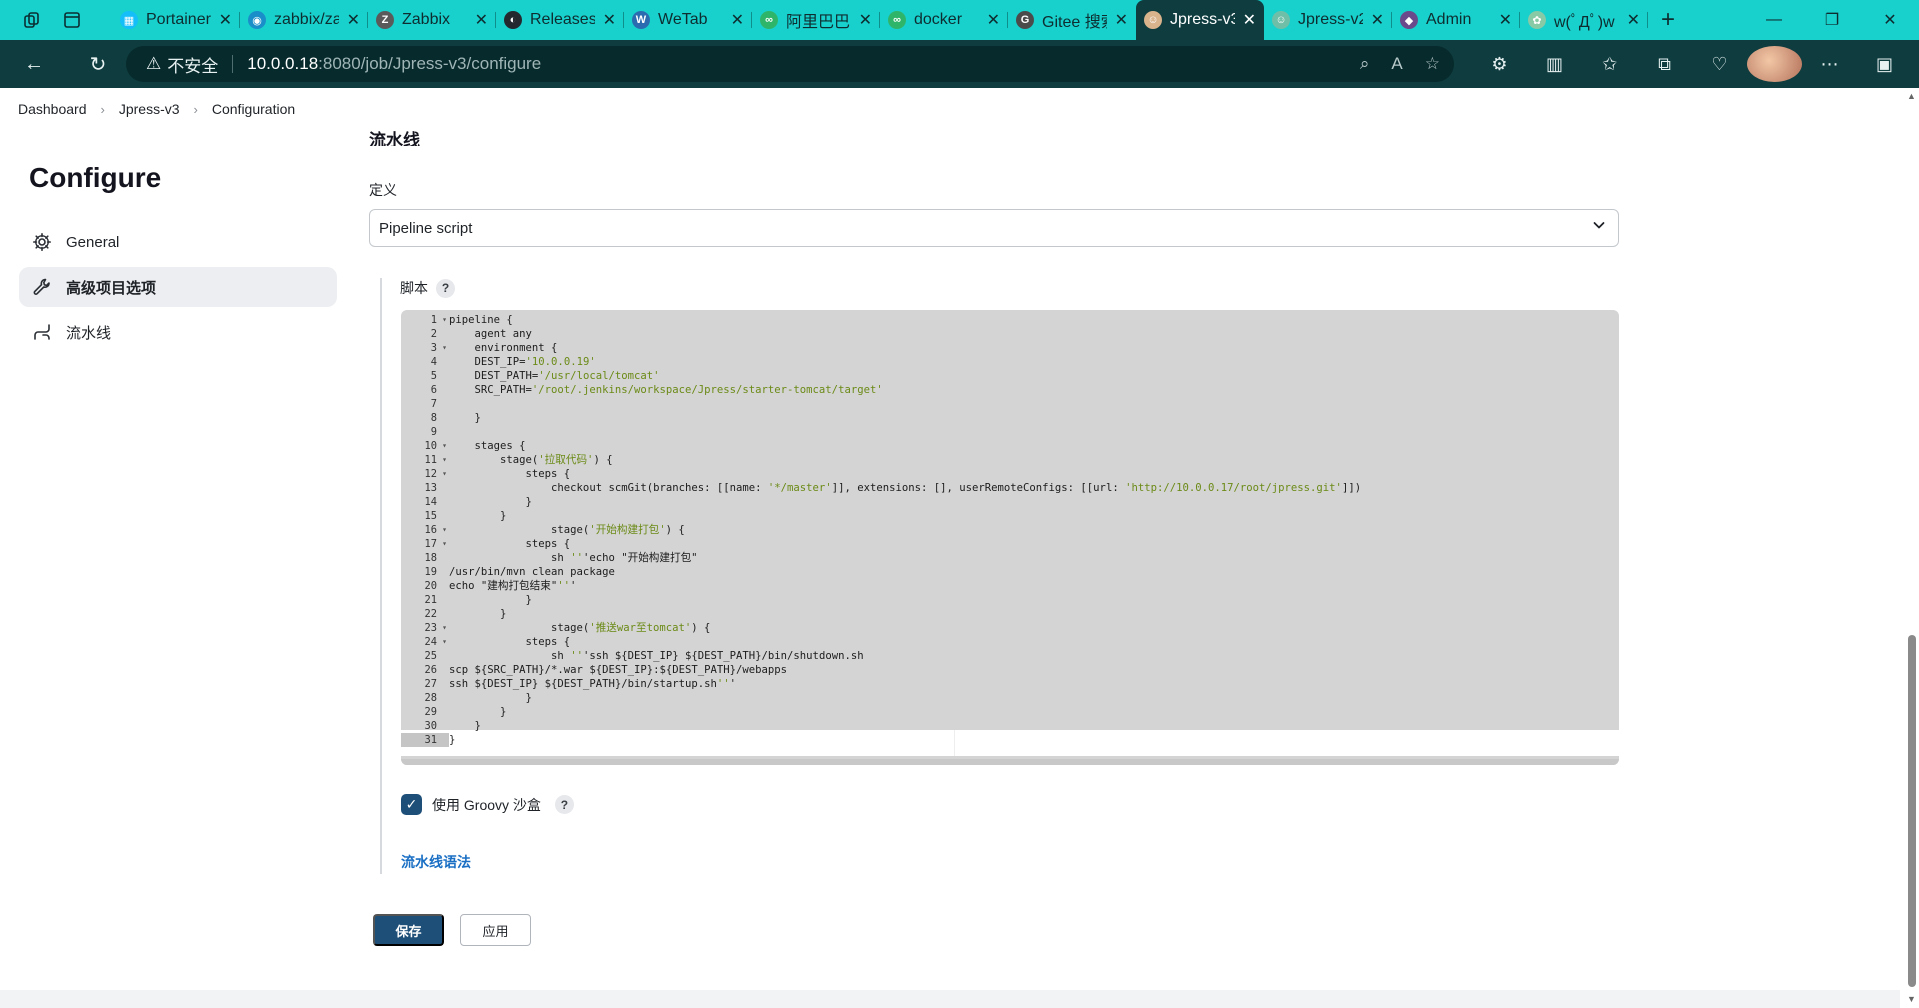 The image size is (1919, 1008). I want to click on sidebar-item-pipeline: 流水线, so click(178, 332).